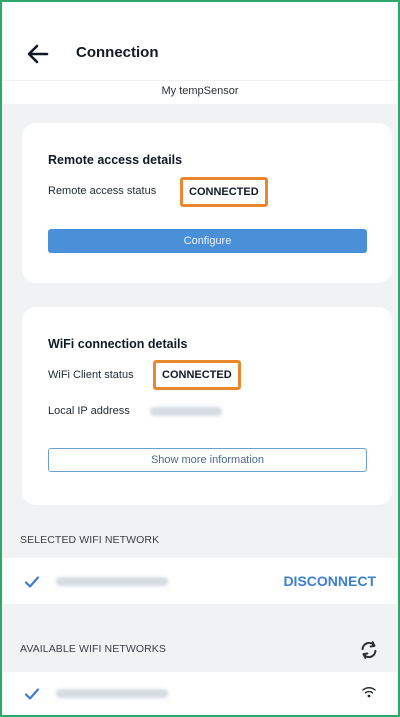  Describe the element at coordinates (115, 160) in the screenshot. I see `remote-access-title: Remote access details` at that location.